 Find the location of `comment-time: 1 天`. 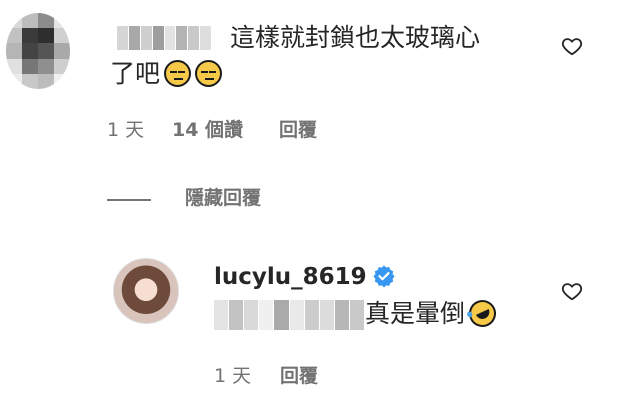

comment-time: 1 天 is located at coordinates (126, 130).